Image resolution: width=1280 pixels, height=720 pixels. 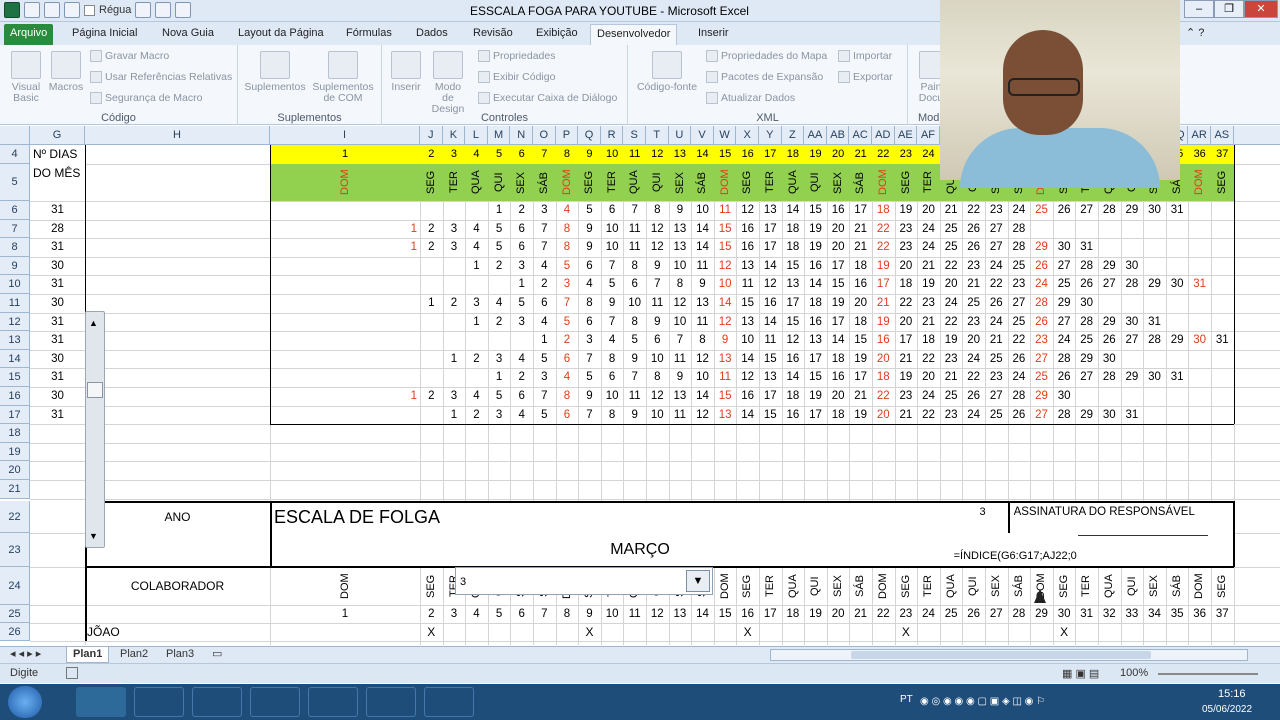 What do you see at coordinates (928, 135) in the screenshot?
I see `column-header-af: AF` at bounding box center [928, 135].